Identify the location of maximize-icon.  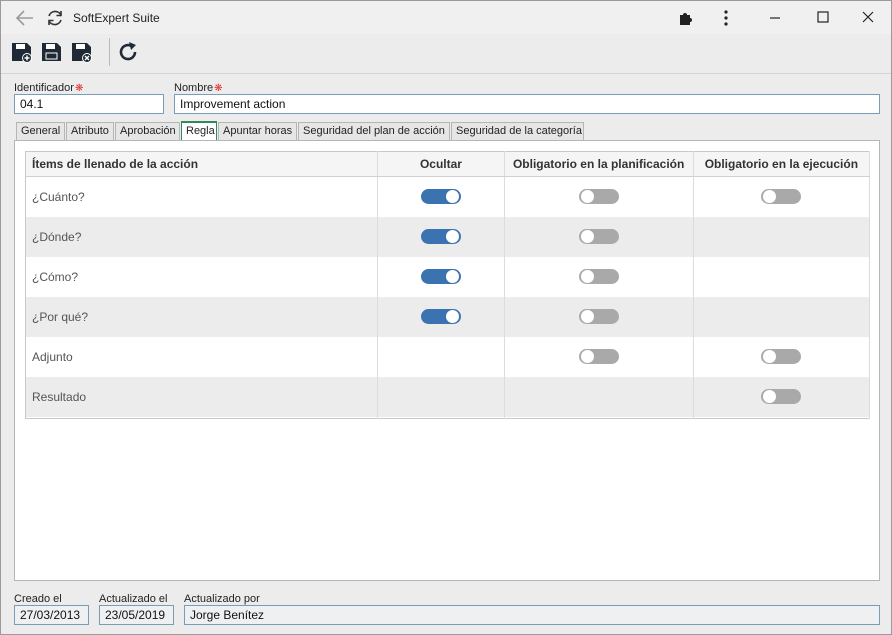
(823, 18).